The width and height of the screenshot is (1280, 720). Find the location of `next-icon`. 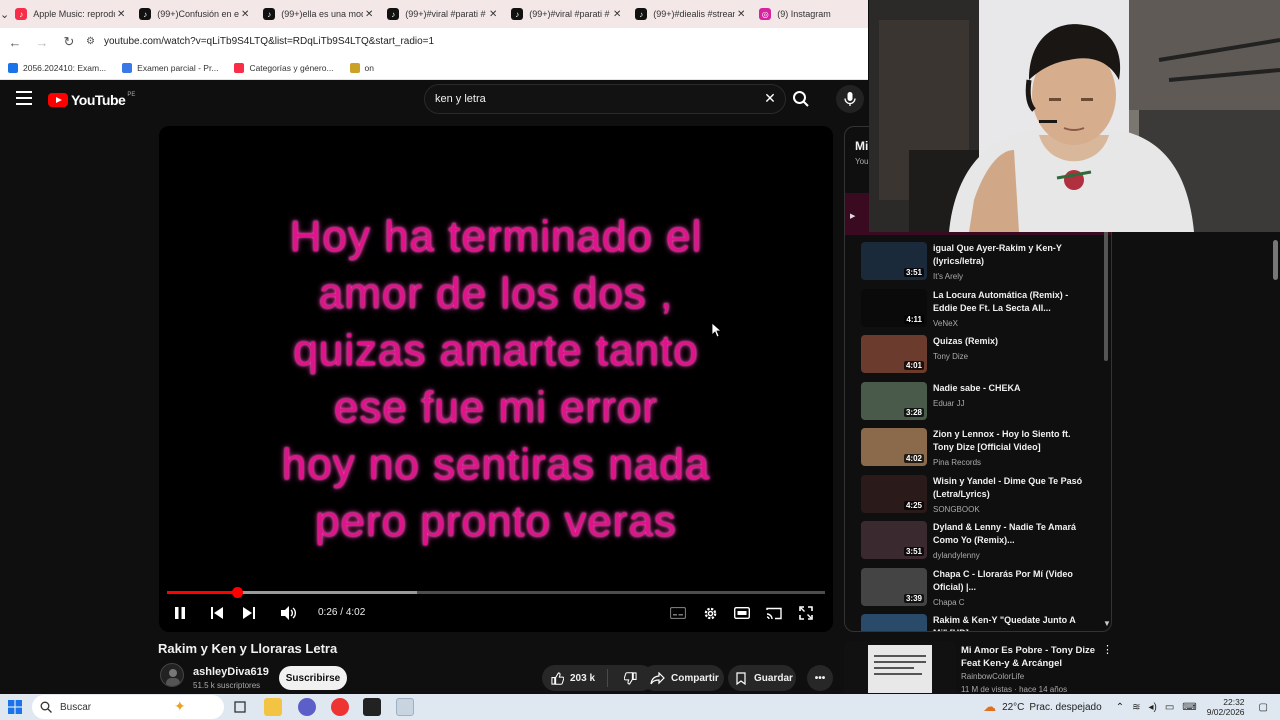

next-icon is located at coordinates (249, 613).